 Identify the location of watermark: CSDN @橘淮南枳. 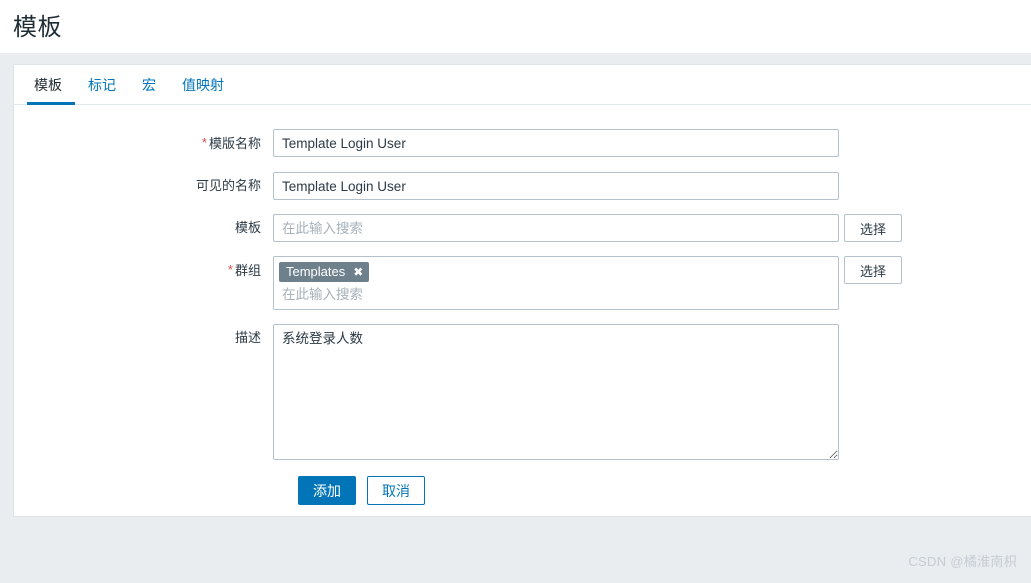
(962, 561).